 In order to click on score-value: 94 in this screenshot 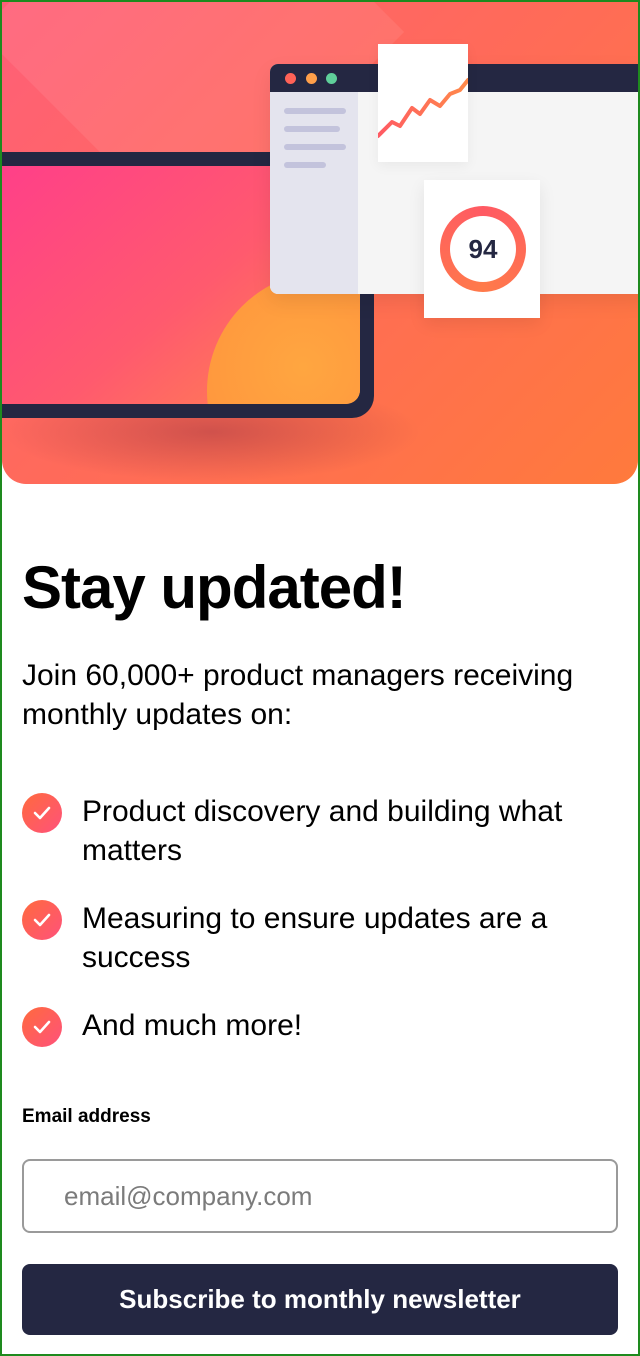, I will do `click(483, 249)`.